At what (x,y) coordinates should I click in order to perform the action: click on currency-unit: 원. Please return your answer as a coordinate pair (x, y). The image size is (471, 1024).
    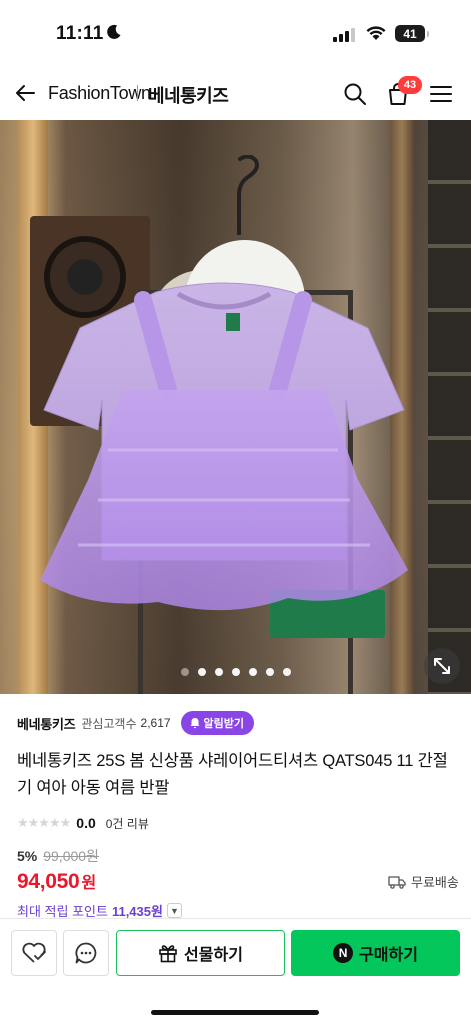
    Looking at the image, I should click on (89, 883).